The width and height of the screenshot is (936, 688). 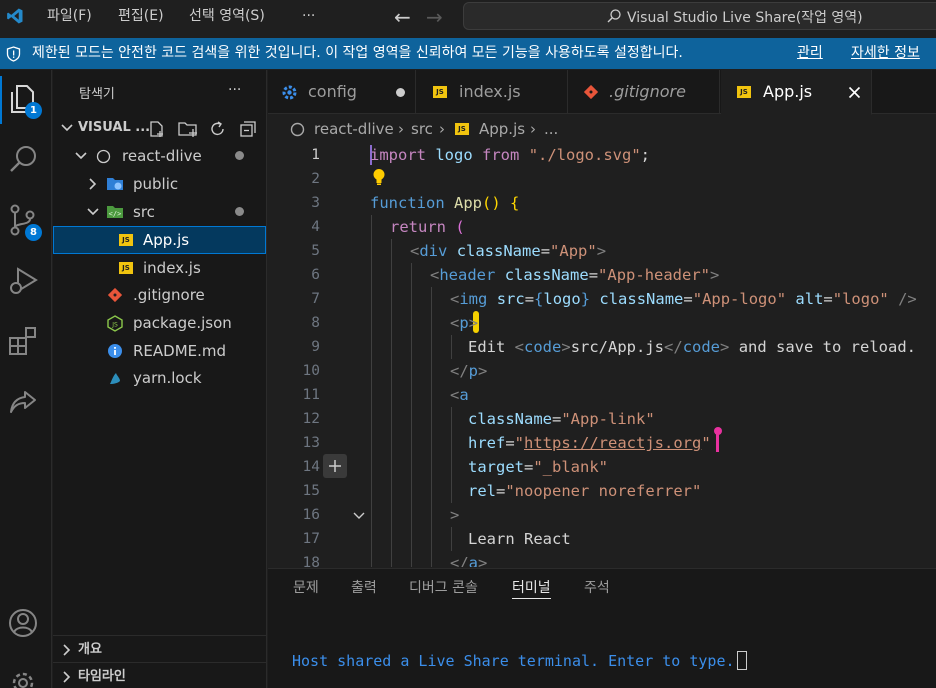 I want to click on tree-folder-public: public, so click(x=159, y=184).